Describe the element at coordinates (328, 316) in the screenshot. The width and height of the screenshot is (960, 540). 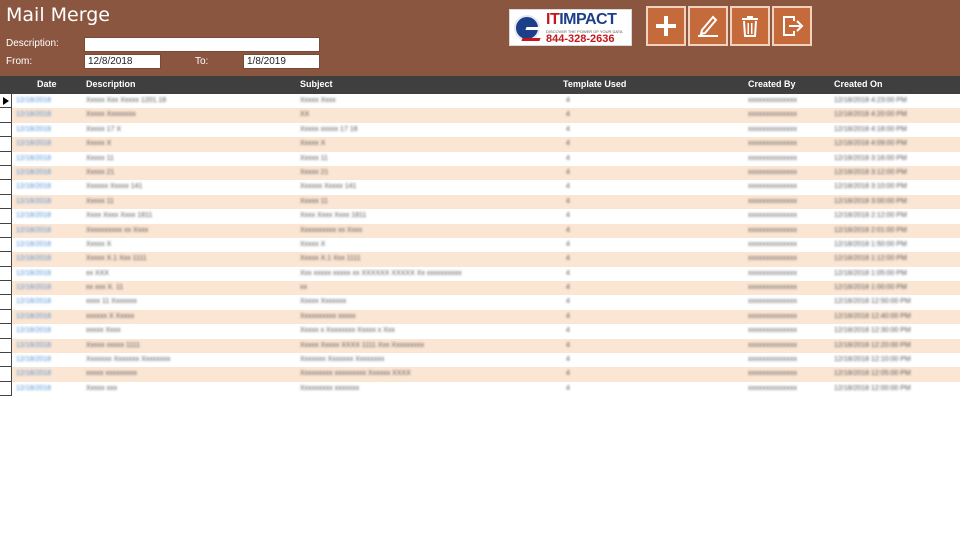
I see `cell-subject: Xxxxxxxxxx xxxxx` at that location.